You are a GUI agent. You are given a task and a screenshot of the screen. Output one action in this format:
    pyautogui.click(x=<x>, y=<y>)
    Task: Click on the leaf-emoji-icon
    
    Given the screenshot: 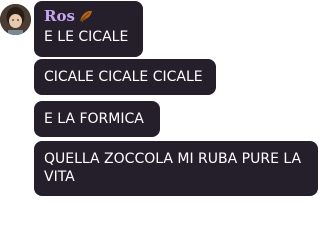 What is the action you would take?
    pyautogui.click(x=86, y=16)
    